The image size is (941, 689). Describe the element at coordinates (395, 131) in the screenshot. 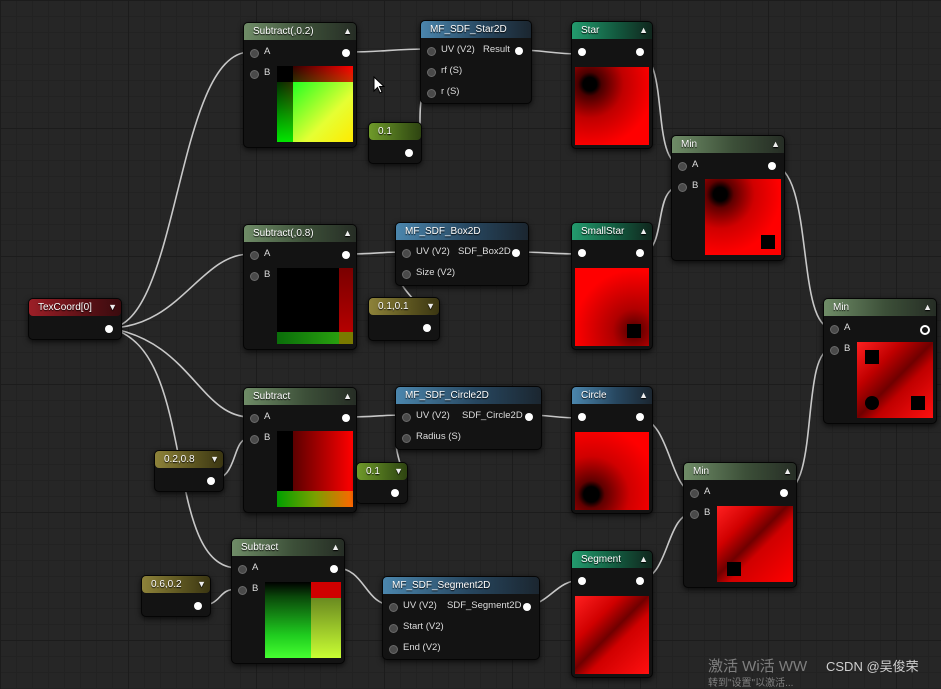

I see `constant-star-header: 0.1` at that location.